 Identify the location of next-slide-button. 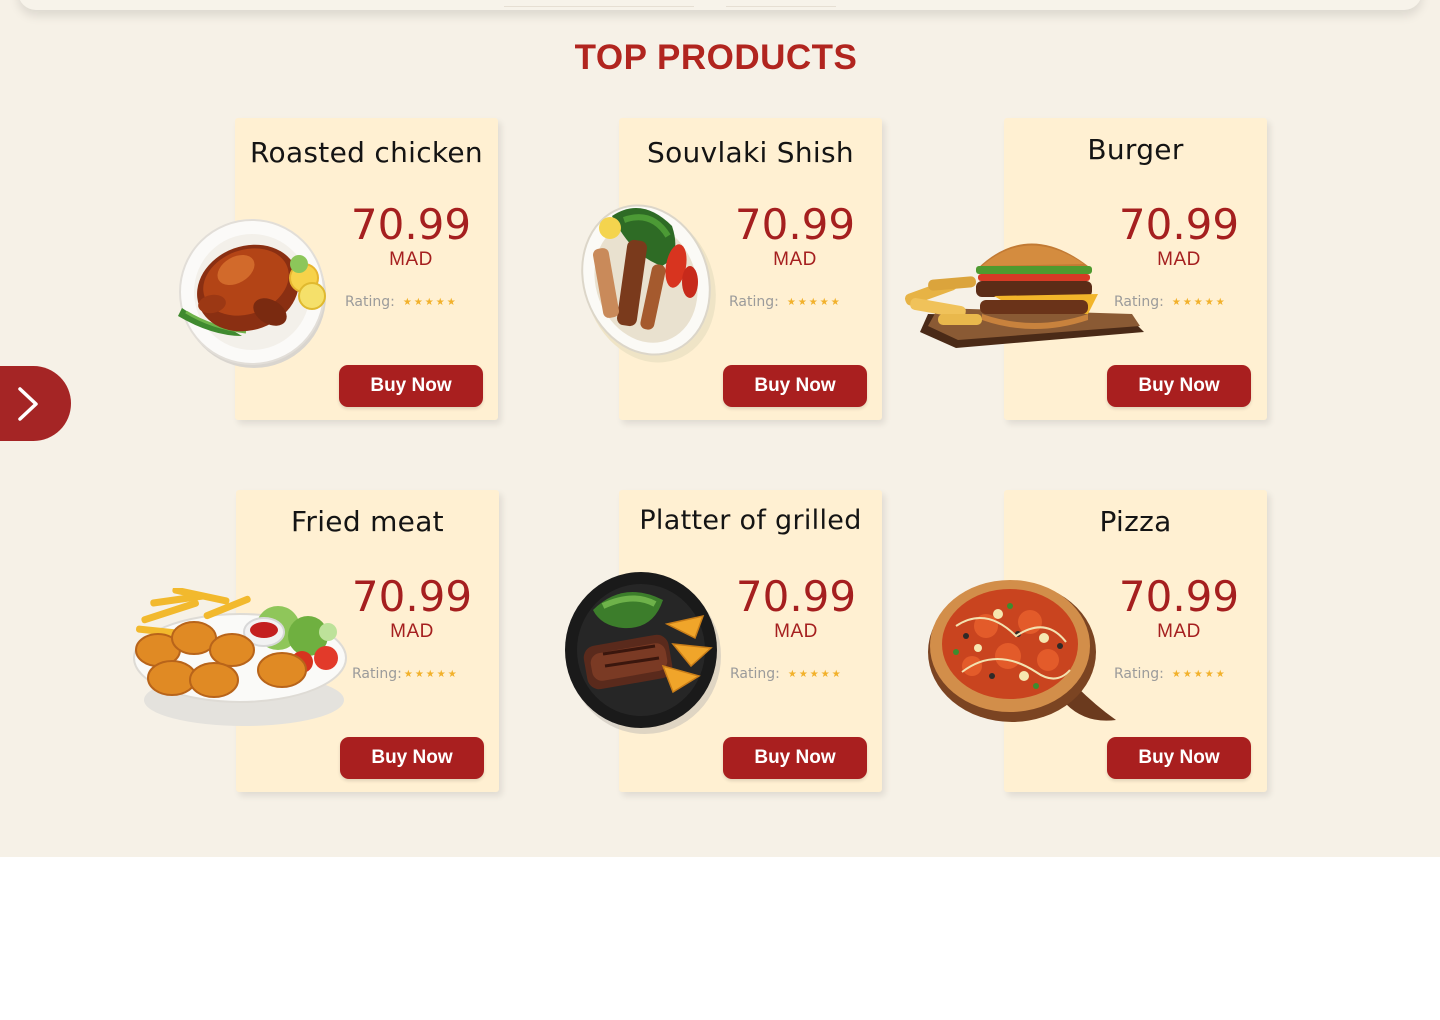
(35, 403).